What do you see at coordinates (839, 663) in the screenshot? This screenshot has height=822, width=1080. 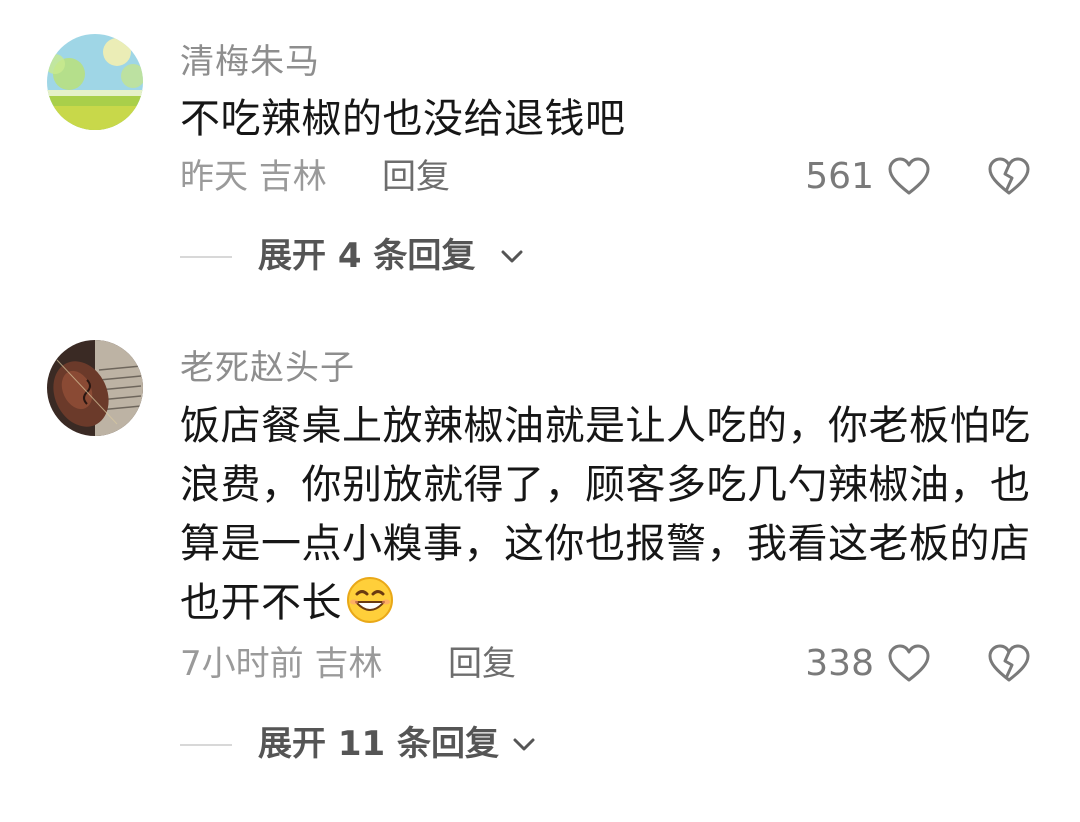 I see `like-count: 338` at bounding box center [839, 663].